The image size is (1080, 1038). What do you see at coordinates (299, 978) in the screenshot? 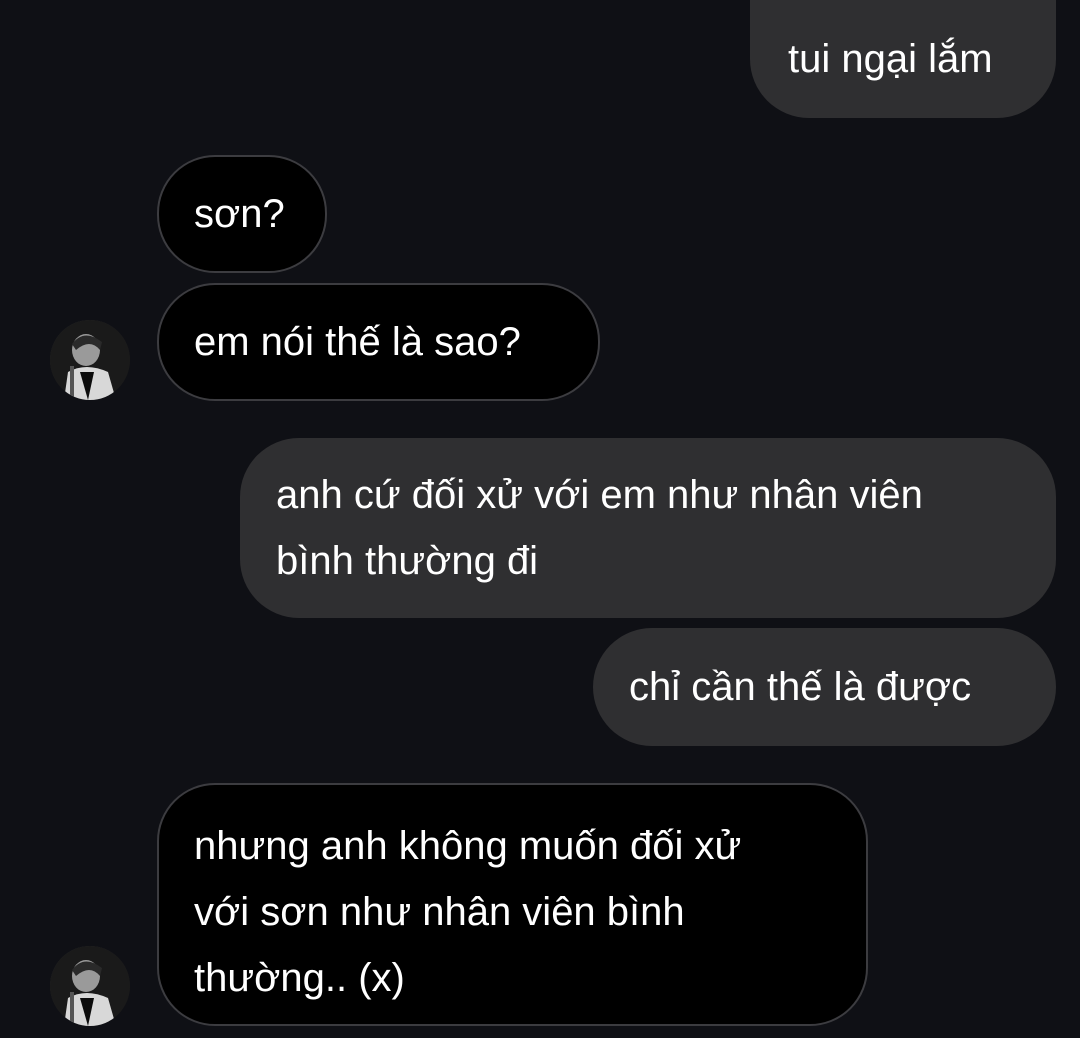
I see `message-text-line: thường.. (x)` at bounding box center [299, 978].